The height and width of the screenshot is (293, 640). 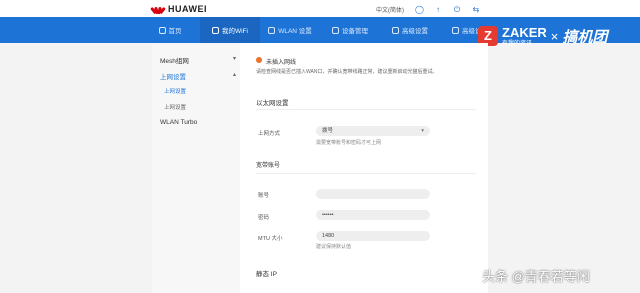 I want to click on account-label: 账号, so click(x=264, y=196).